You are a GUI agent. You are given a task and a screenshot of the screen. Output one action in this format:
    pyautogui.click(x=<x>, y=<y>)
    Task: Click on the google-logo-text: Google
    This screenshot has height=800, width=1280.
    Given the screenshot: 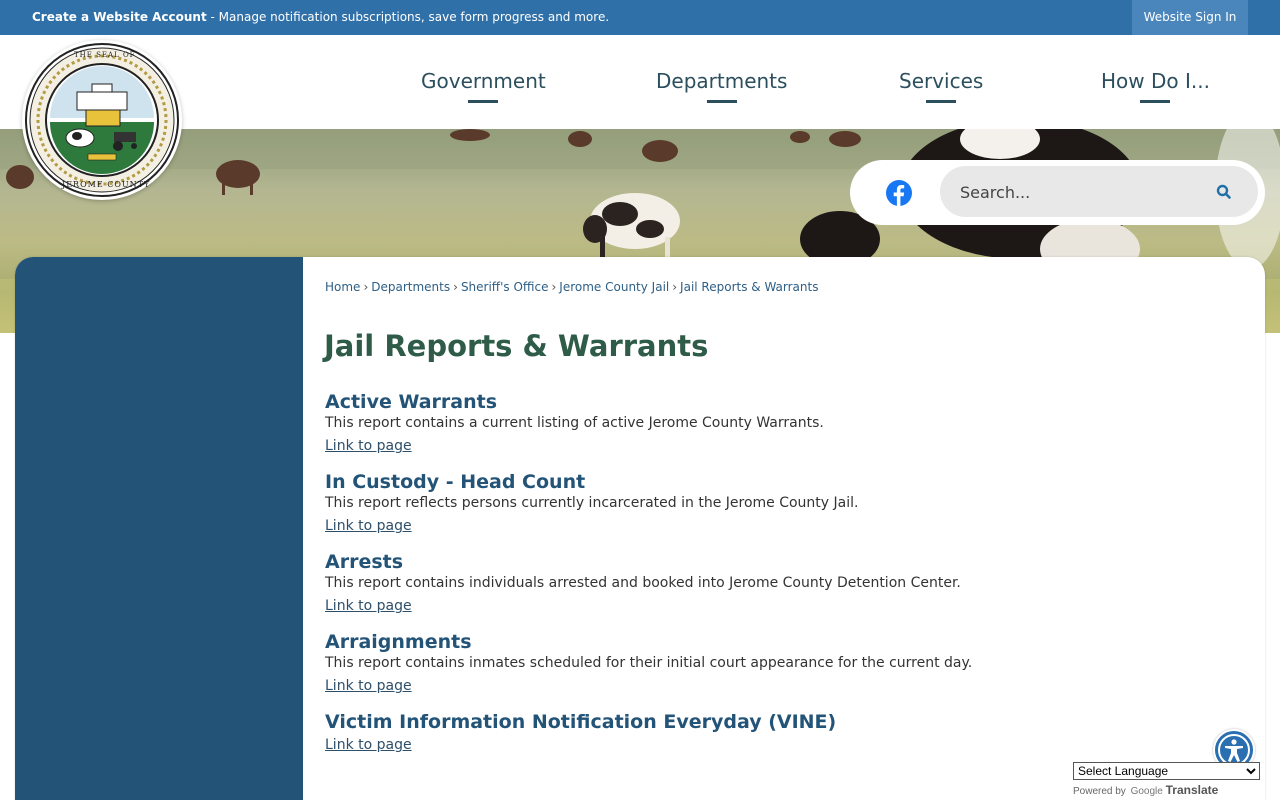 What is the action you would take?
    pyautogui.click(x=1146, y=791)
    